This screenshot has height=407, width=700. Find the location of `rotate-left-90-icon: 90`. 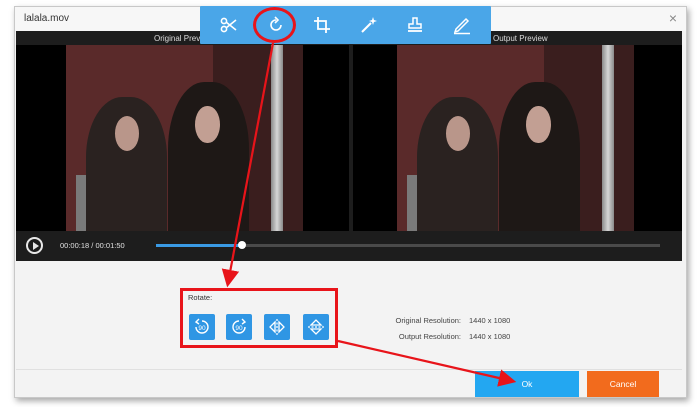

rotate-left-90-icon: 90 is located at coordinates (201, 326).